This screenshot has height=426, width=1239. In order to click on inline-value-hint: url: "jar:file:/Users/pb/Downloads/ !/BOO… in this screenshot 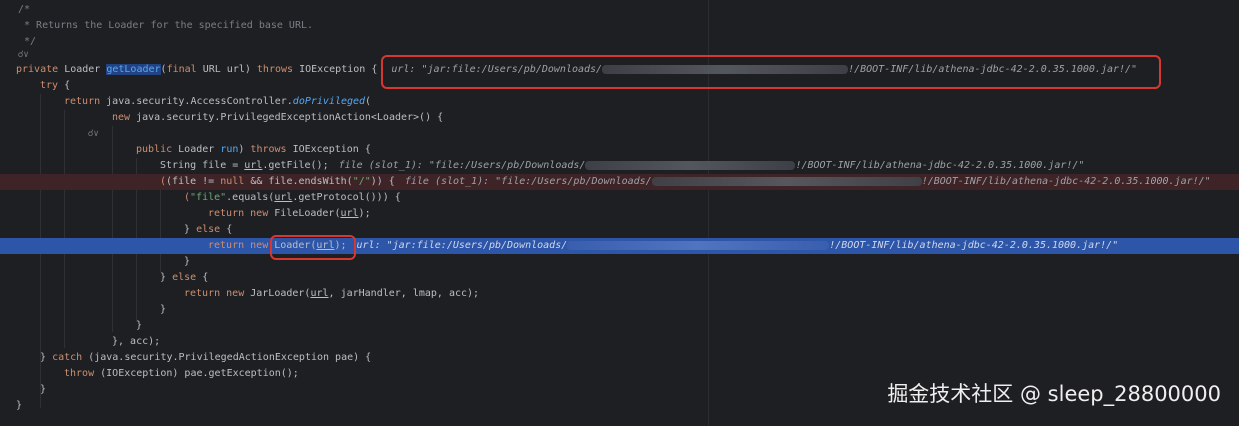, I will do `click(738, 245)`.